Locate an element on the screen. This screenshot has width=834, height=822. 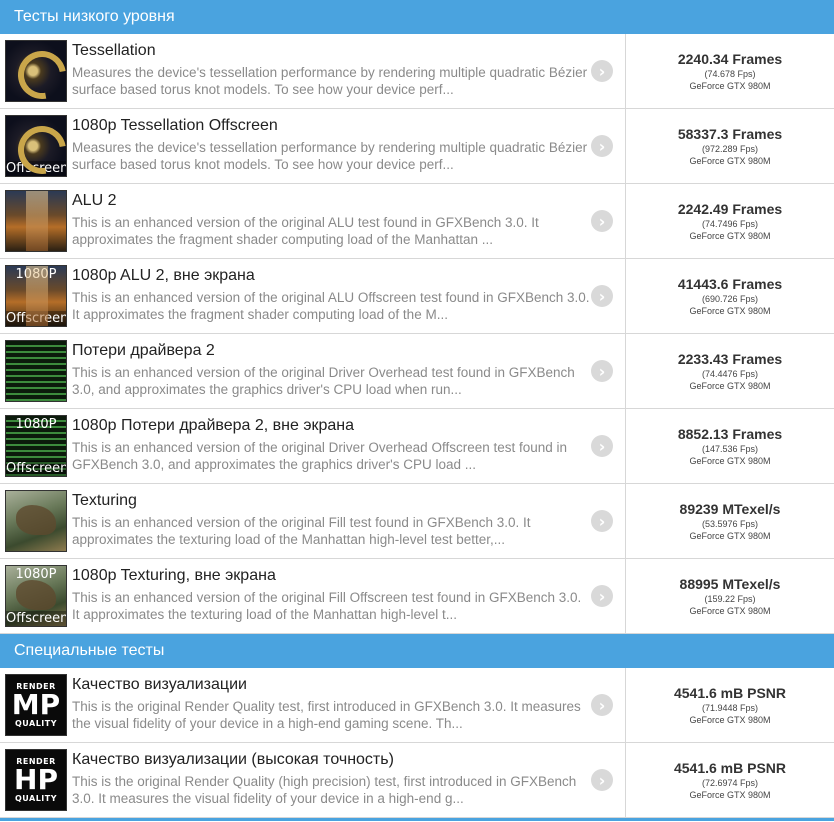
test-title: Tessellation is located at coordinates (327, 51).